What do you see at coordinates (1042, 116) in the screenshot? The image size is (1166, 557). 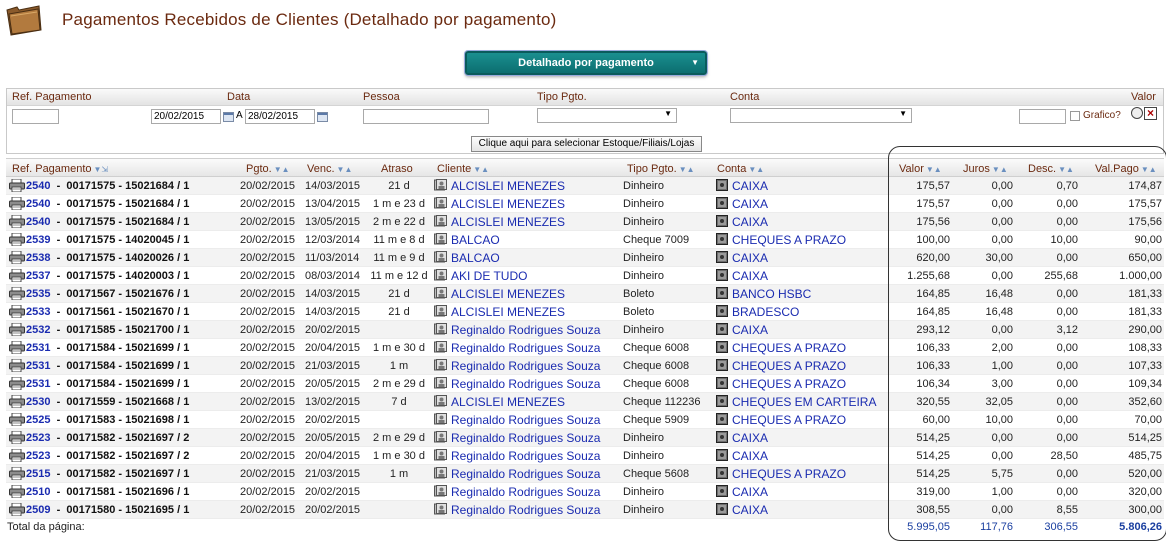 I see `valor-input` at bounding box center [1042, 116].